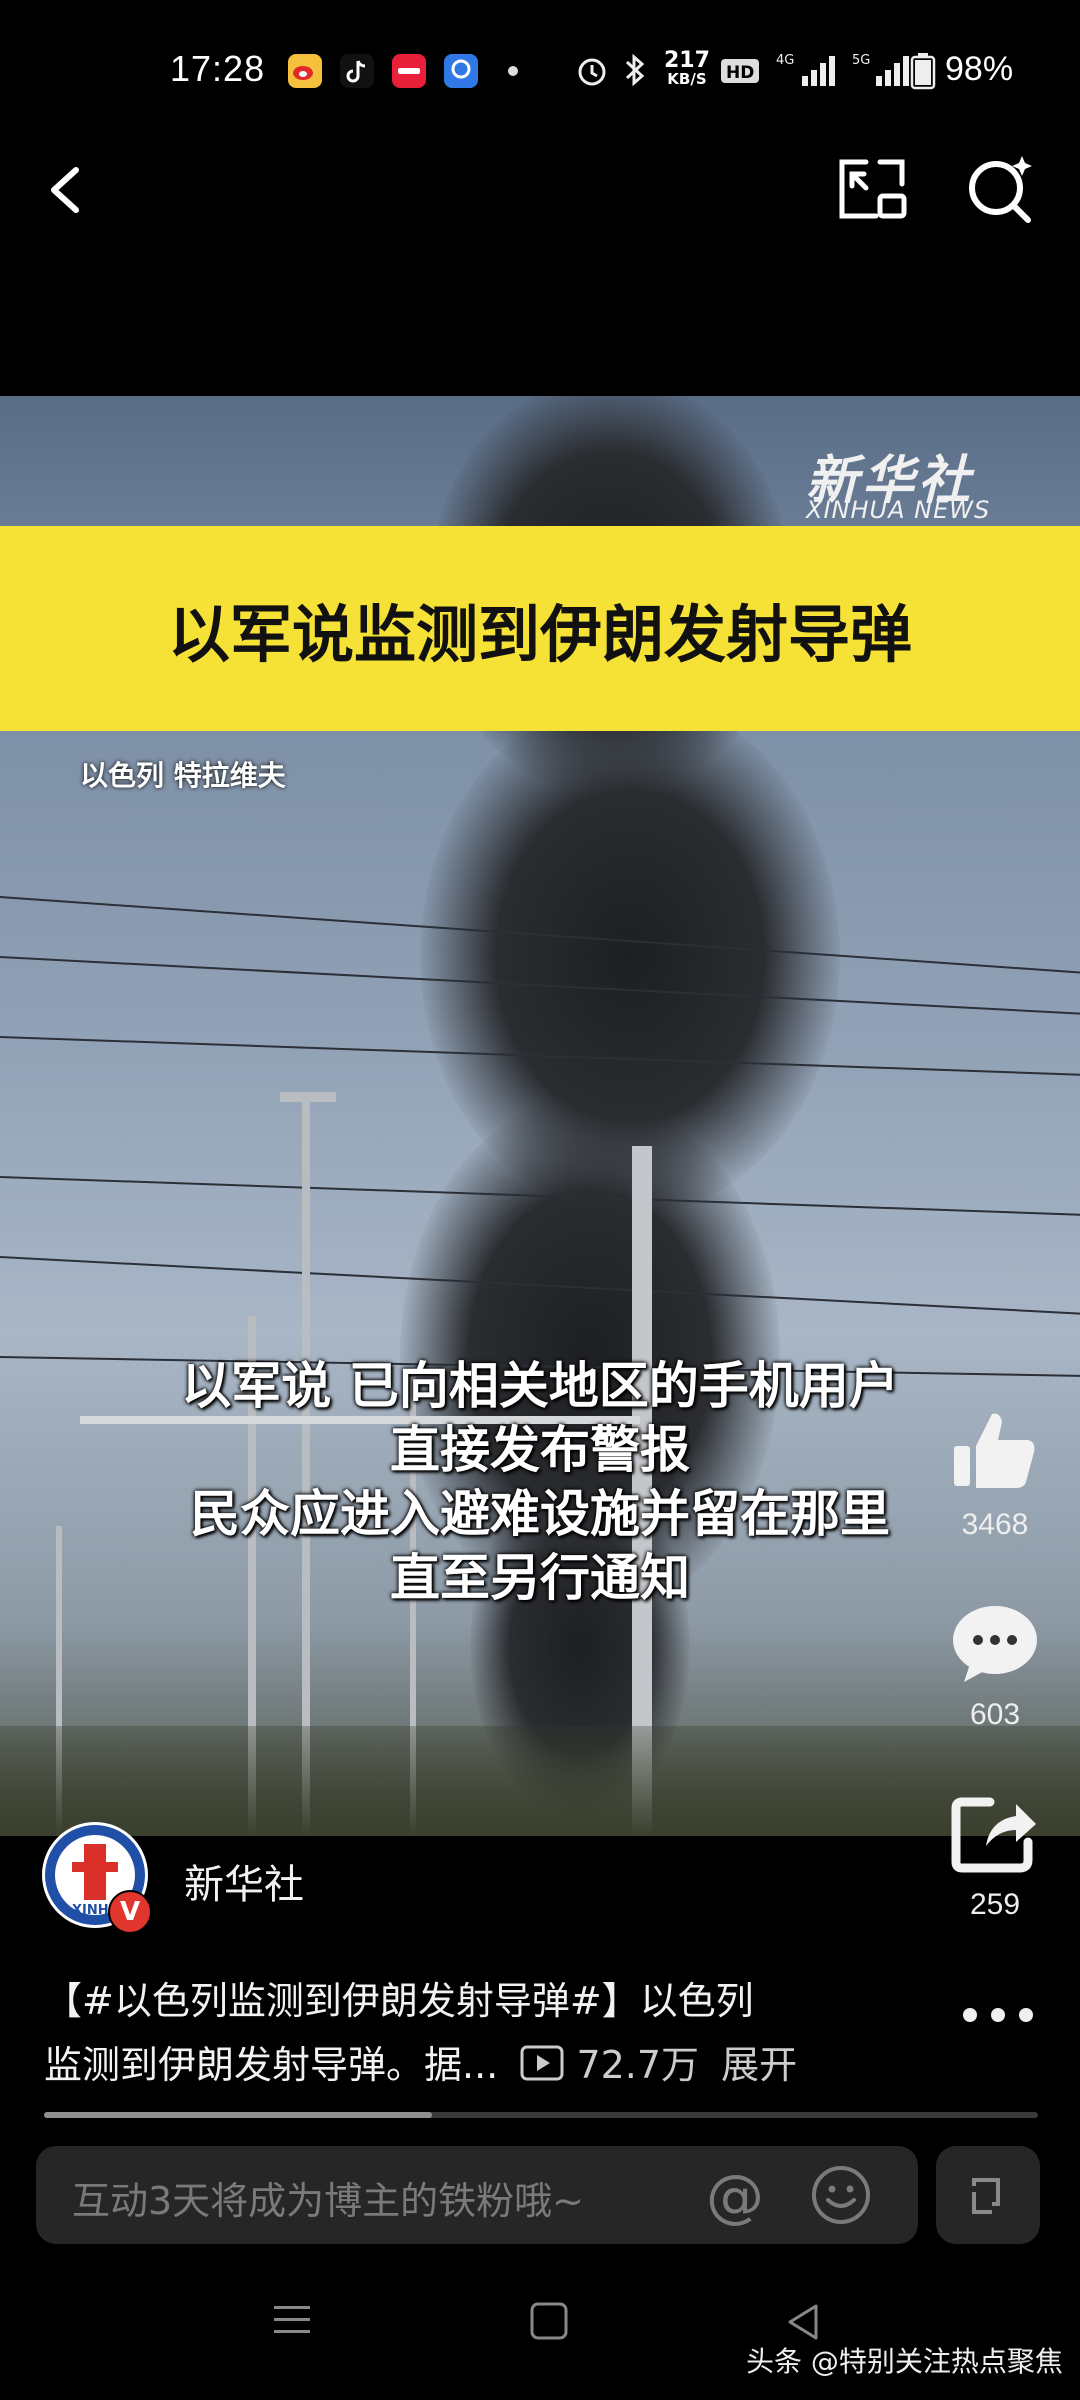  What do you see at coordinates (1000, 188) in the screenshot?
I see `search-button` at bounding box center [1000, 188].